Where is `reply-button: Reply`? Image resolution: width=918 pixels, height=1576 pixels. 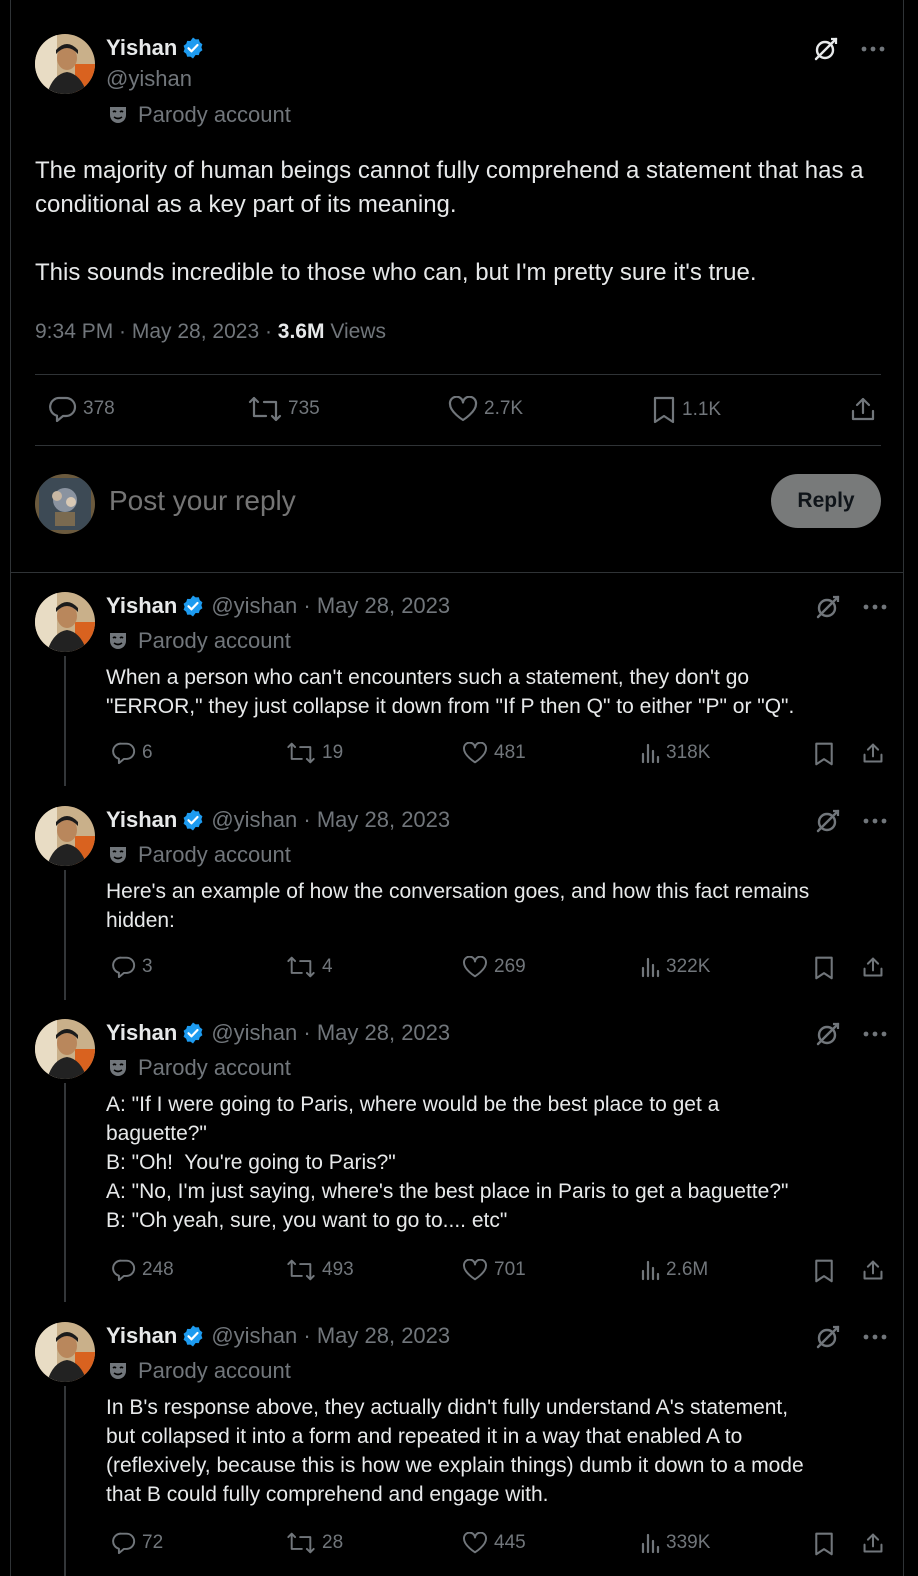 reply-button: Reply is located at coordinates (826, 501).